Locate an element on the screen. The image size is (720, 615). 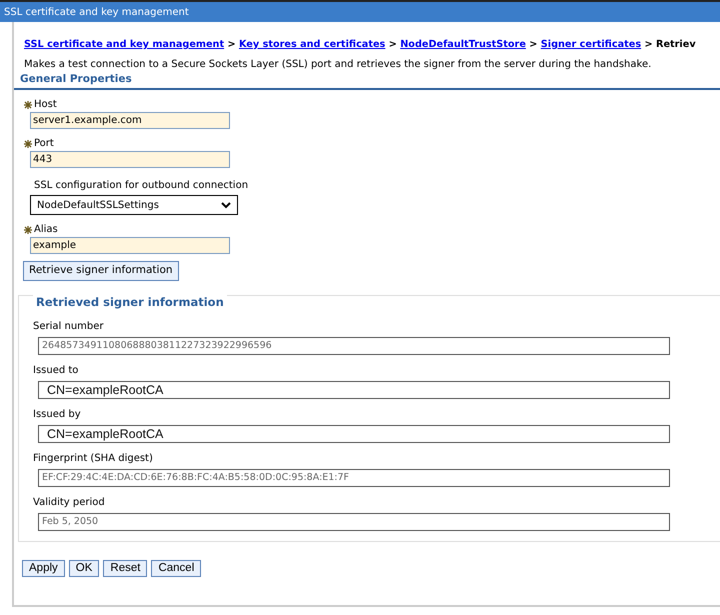
window-title: SSL certificate and key management is located at coordinates (360, 11).